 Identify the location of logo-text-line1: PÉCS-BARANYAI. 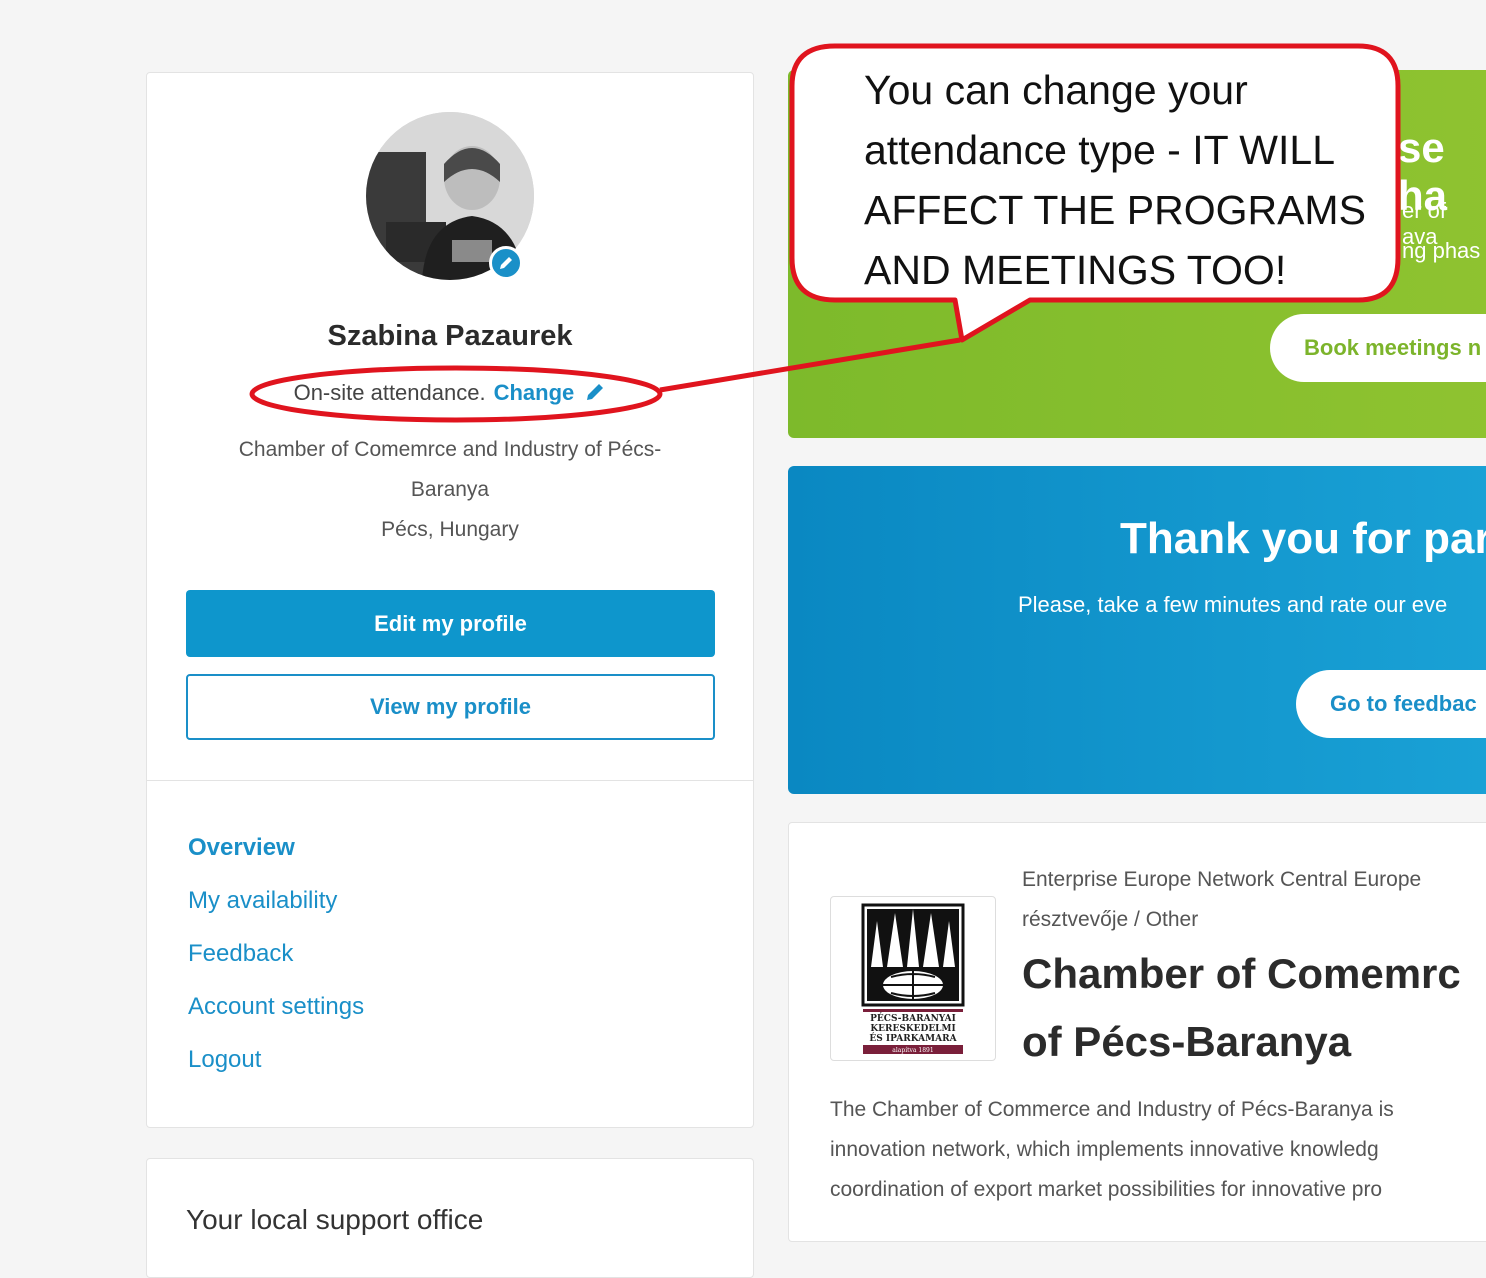
(913, 1018).